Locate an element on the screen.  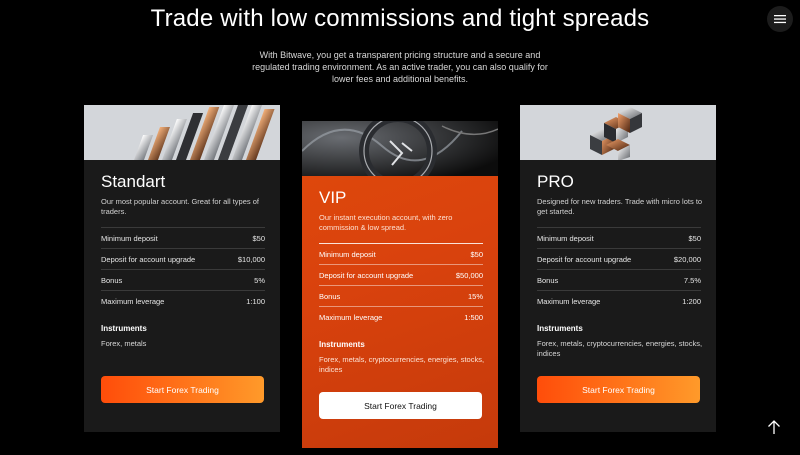
detail-row-upgrade-deposit: Deposit for account upgrade $10,000 is located at coordinates (183, 258).